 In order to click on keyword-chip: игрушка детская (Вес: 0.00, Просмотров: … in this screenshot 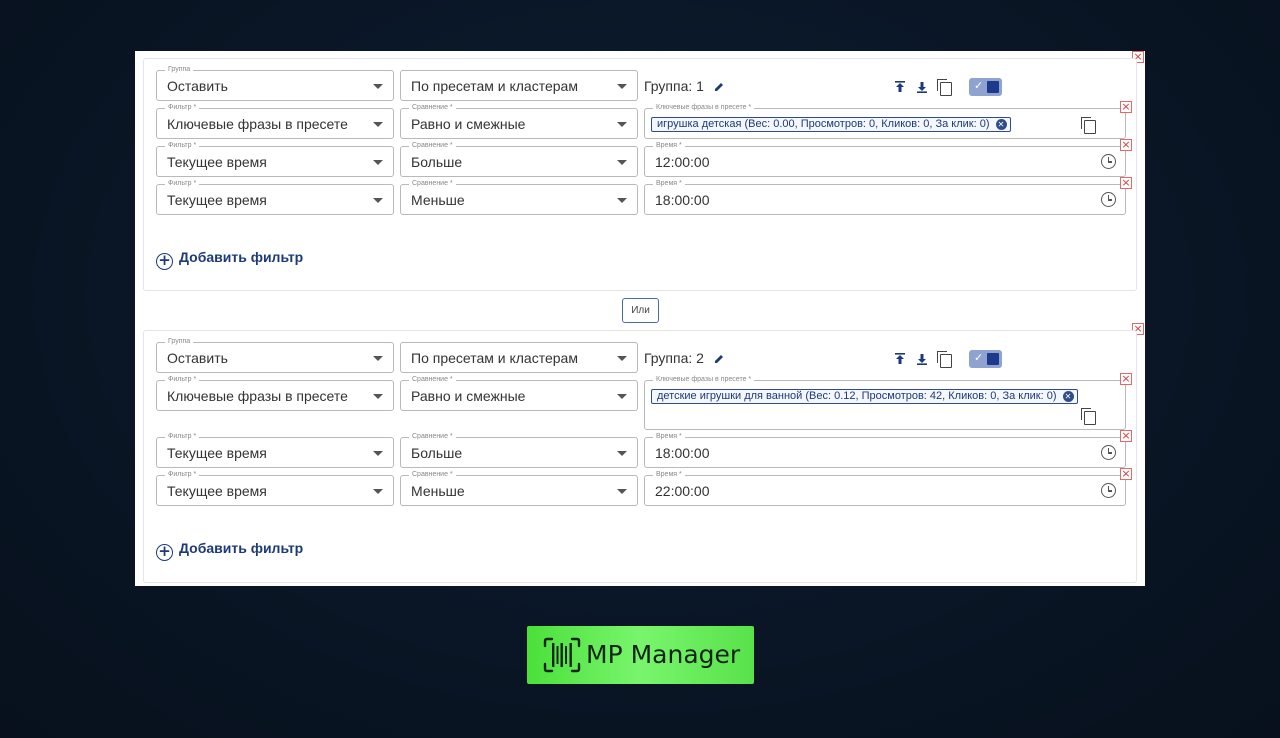, I will do `click(831, 124)`.